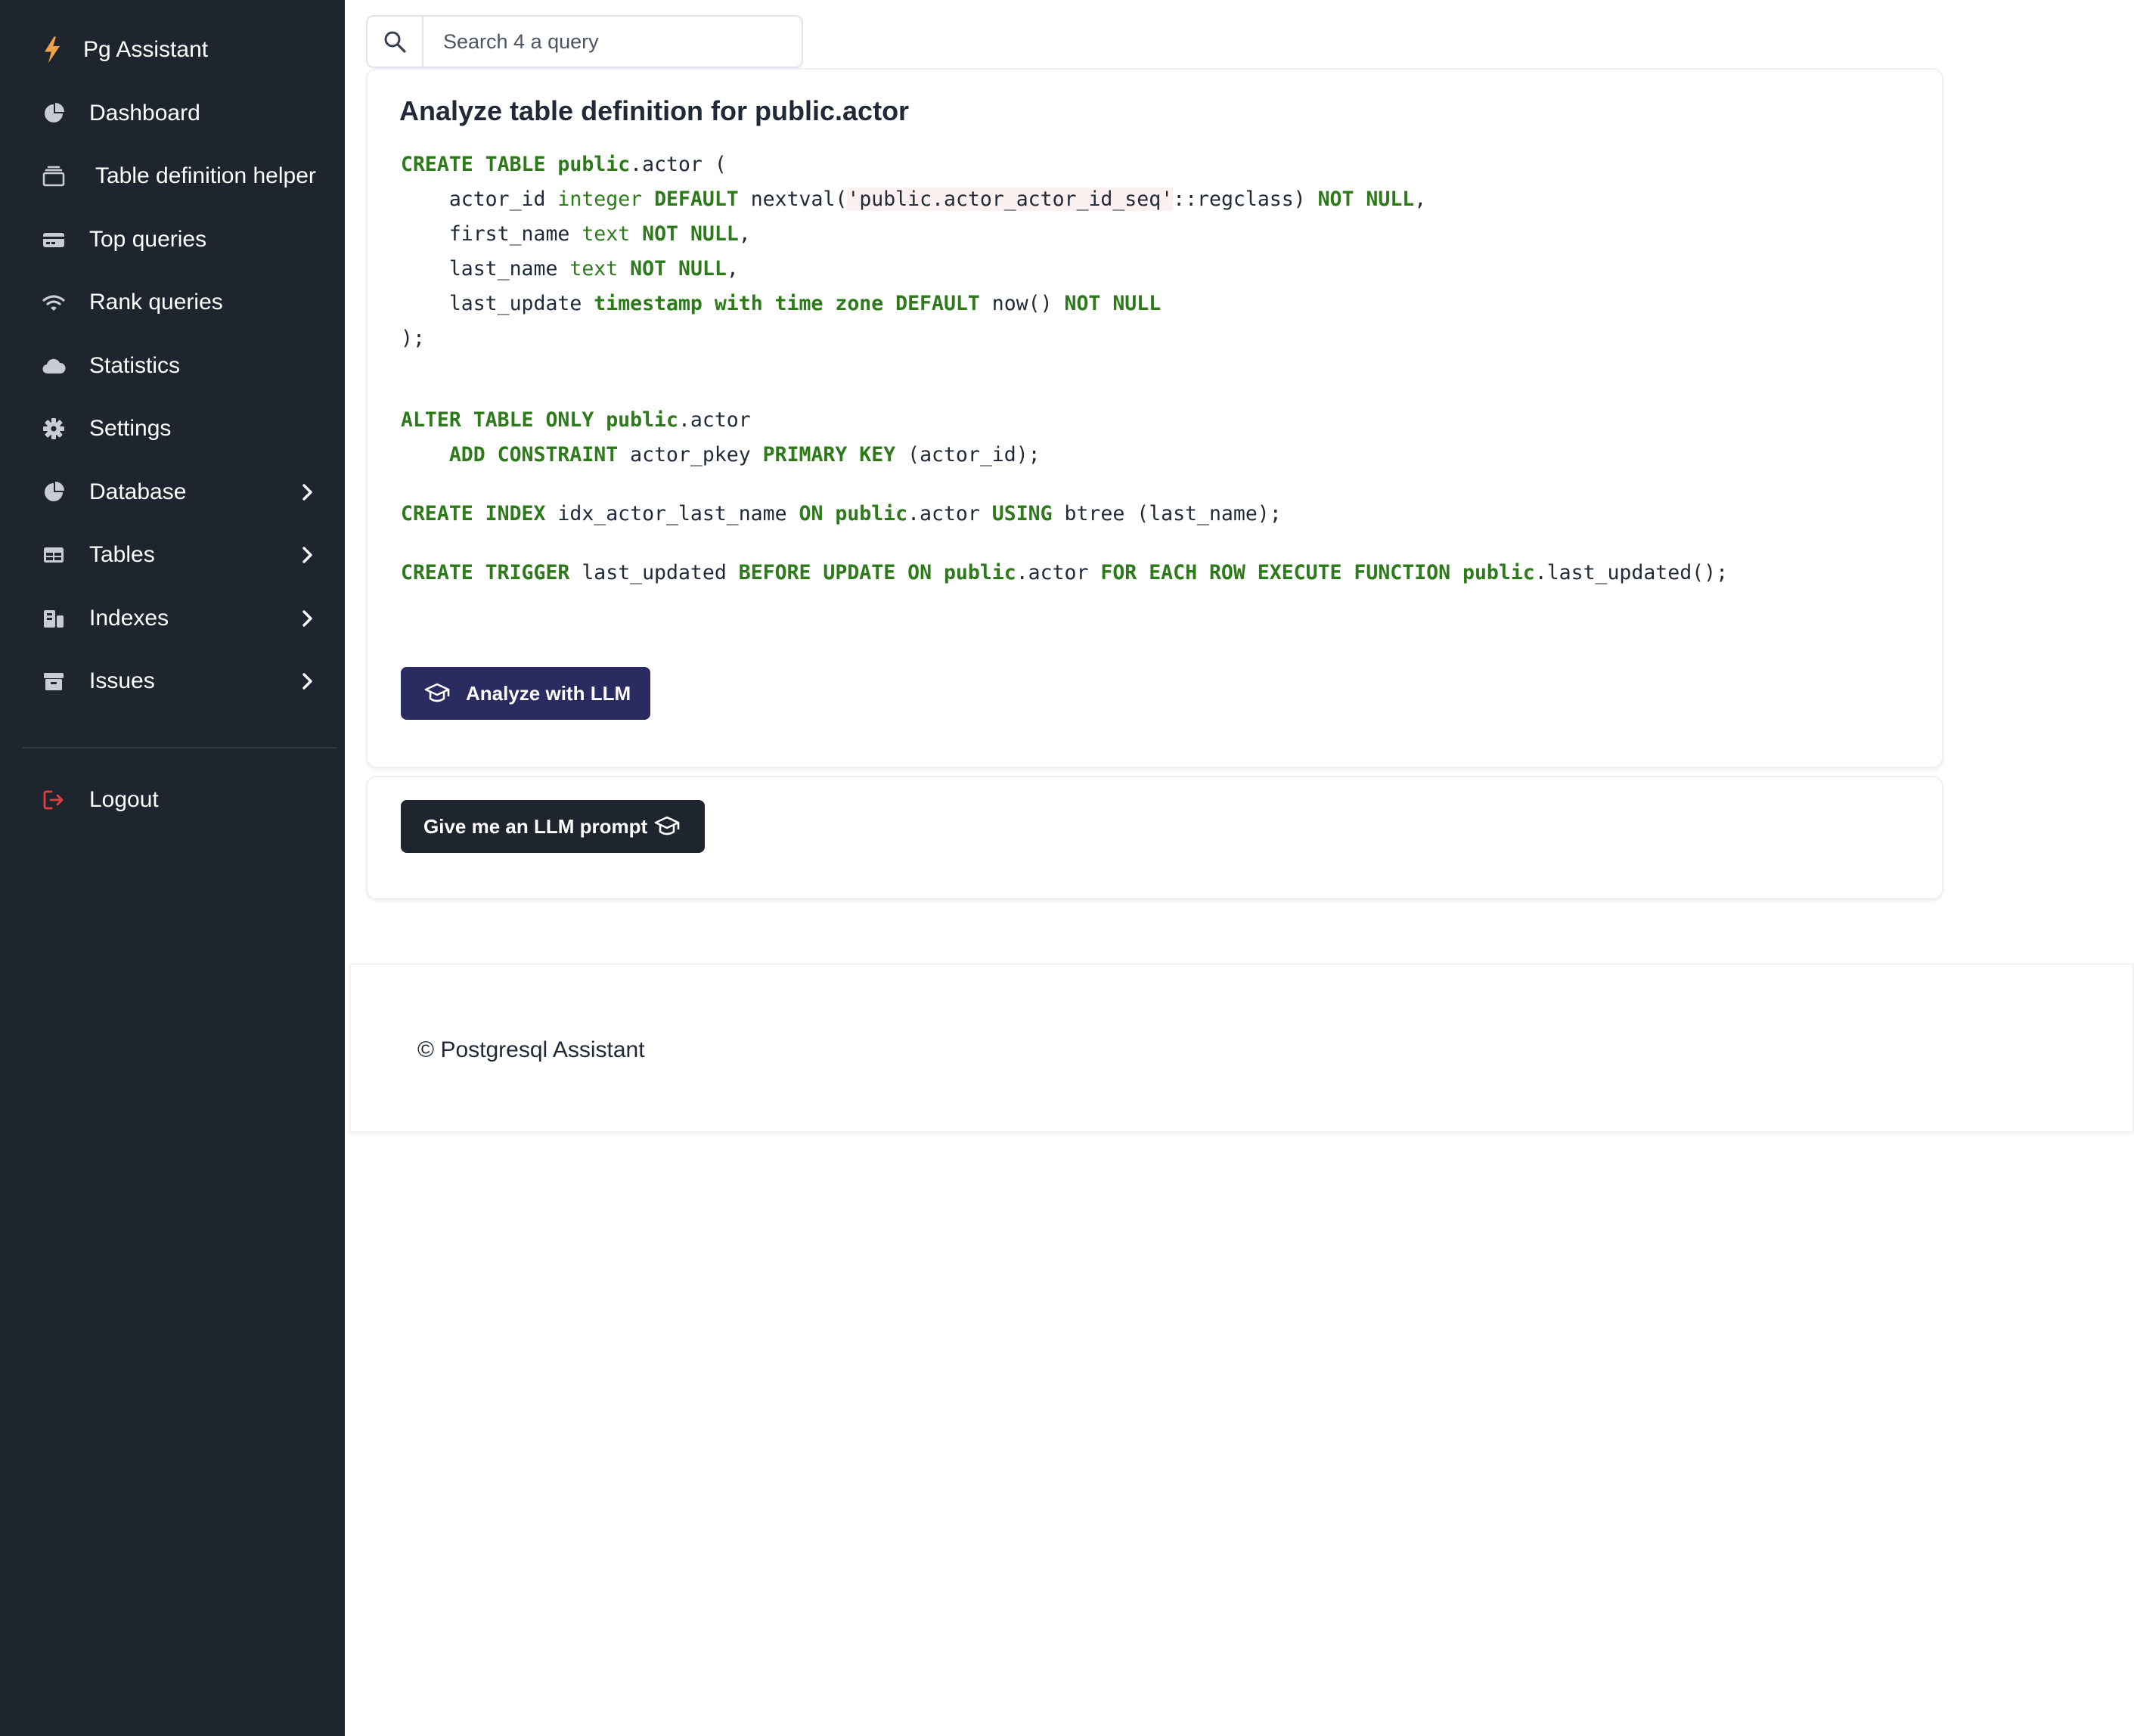 This screenshot has width=2134, height=1736. What do you see at coordinates (486, 572) in the screenshot?
I see `code-token: CREATE TRIGGER` at bounding box center [486, 572].